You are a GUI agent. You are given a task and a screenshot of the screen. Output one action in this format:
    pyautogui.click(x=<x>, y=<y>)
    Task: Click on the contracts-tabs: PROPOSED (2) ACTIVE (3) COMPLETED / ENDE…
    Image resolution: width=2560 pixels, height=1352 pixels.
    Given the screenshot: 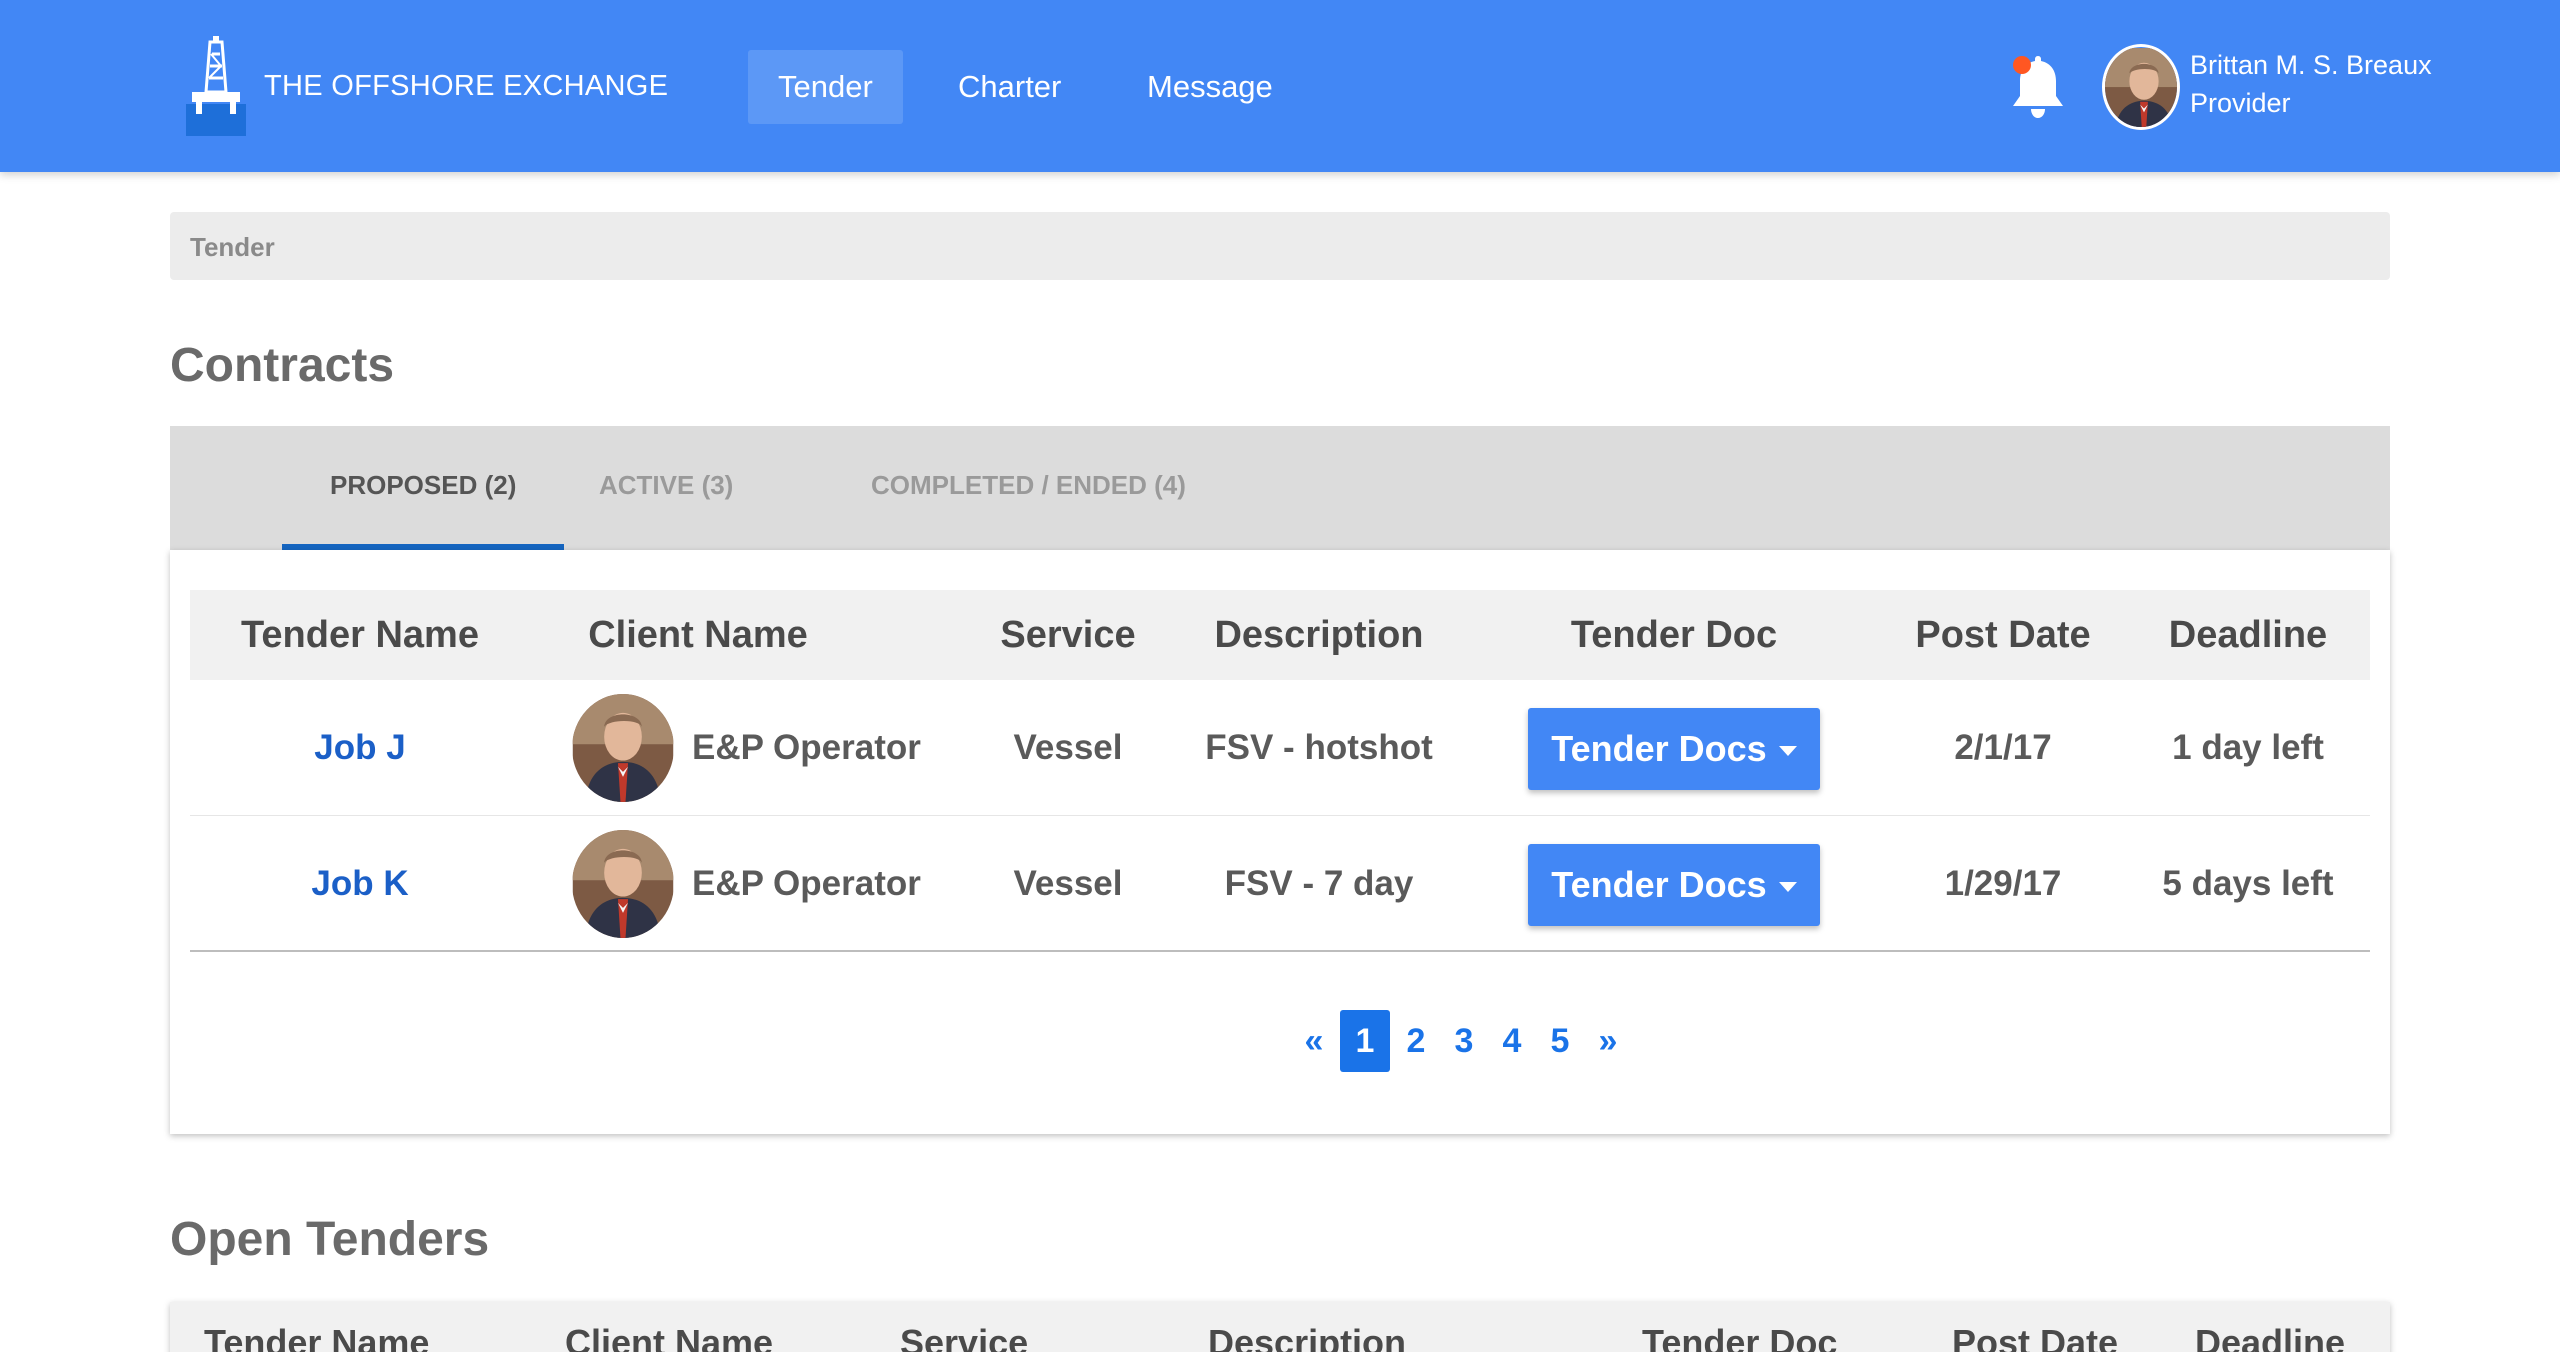 What is the action you would take?
    pyautogui.click(x=1280, y=488)
    